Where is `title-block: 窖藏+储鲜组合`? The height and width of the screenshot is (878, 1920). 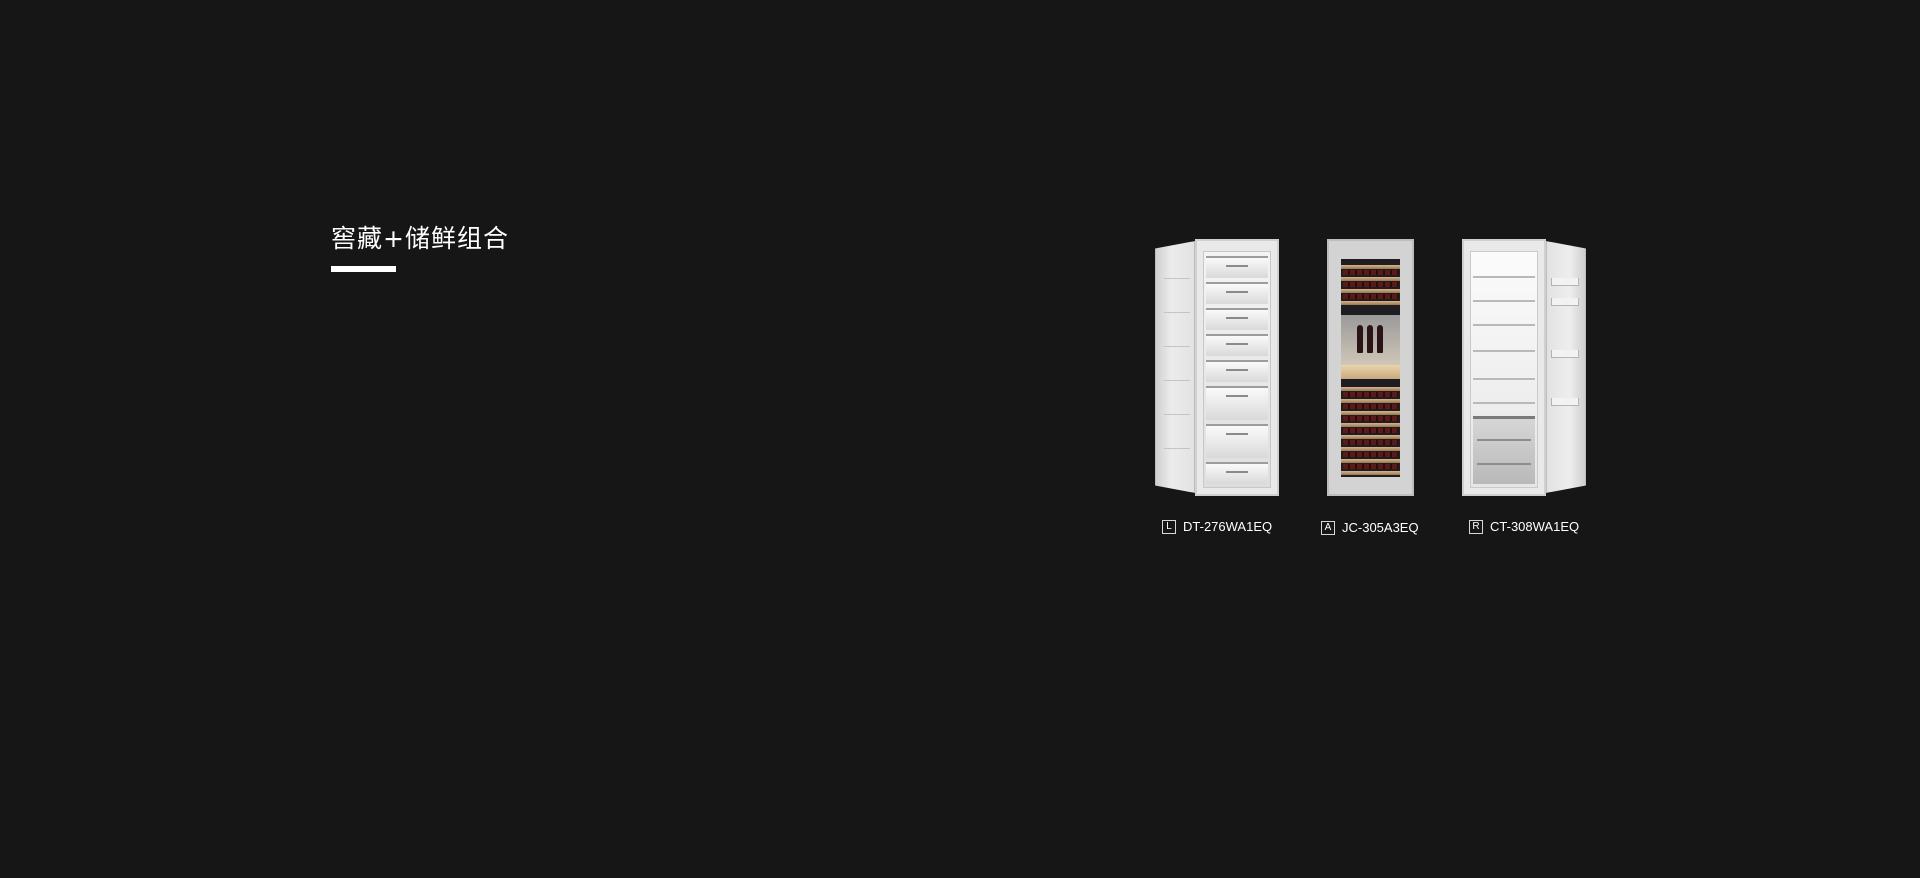
title-block: 窖藏+储鲜组合 is located at coordinates (420, 247).